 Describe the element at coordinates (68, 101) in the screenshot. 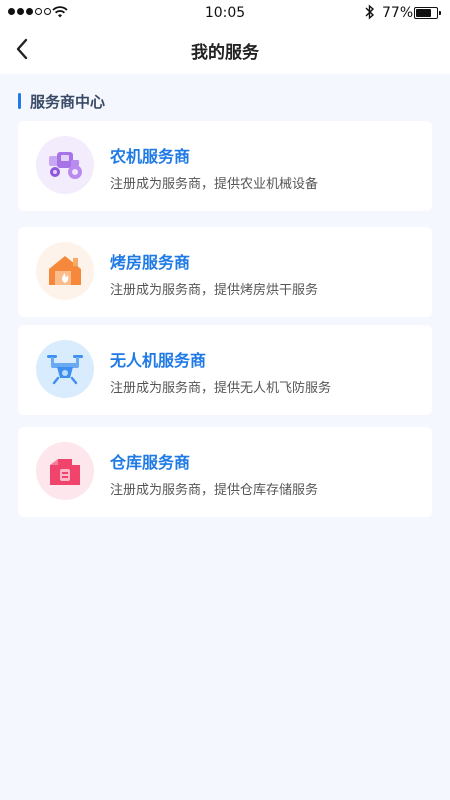

I see `section-title: 服务商中心` at that location.